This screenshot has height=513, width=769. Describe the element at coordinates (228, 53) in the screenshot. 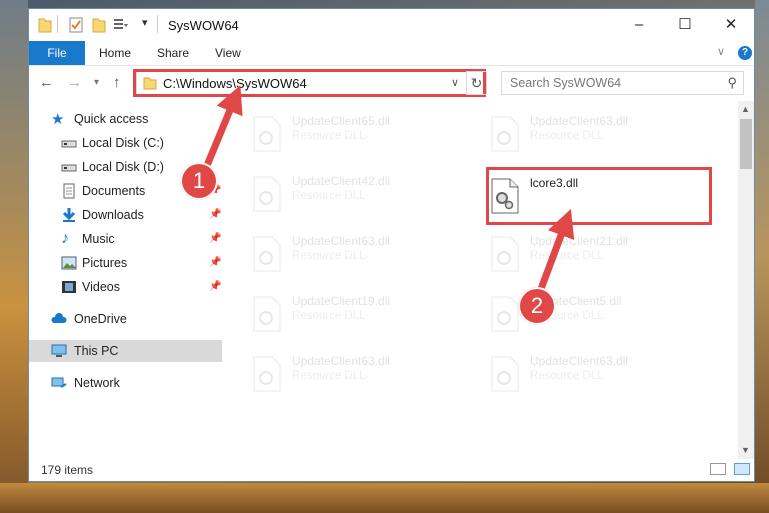

I see `tab-view: View` at that location.